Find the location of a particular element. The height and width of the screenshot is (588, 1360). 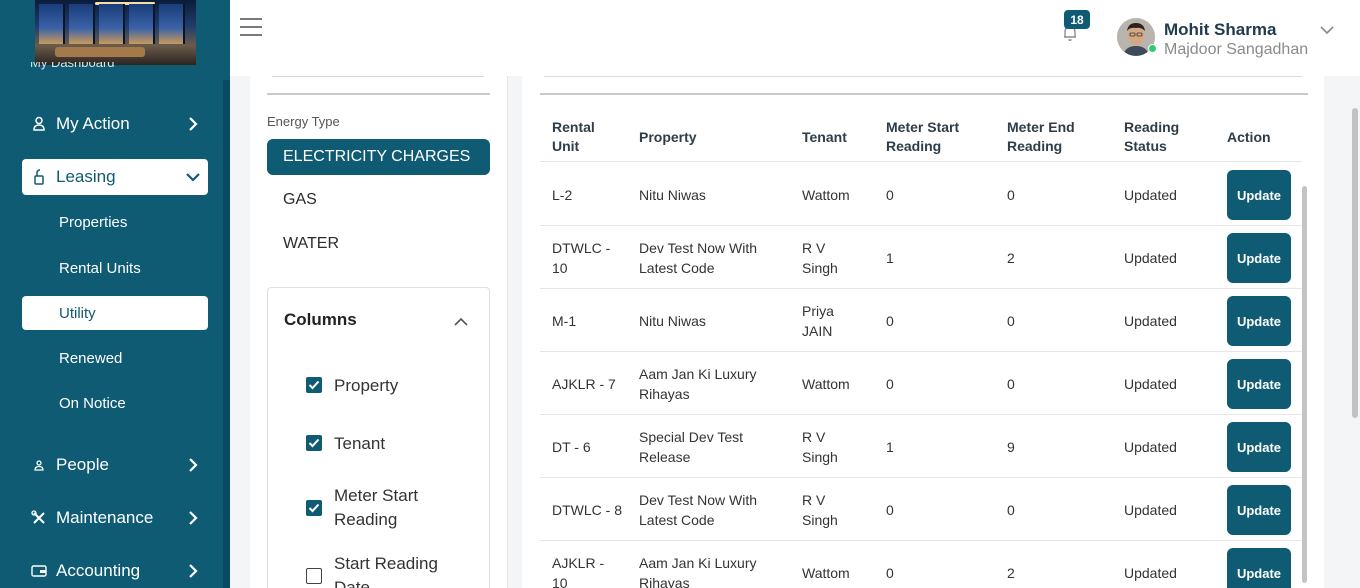

logo-image is located at coordinates (115, 32).